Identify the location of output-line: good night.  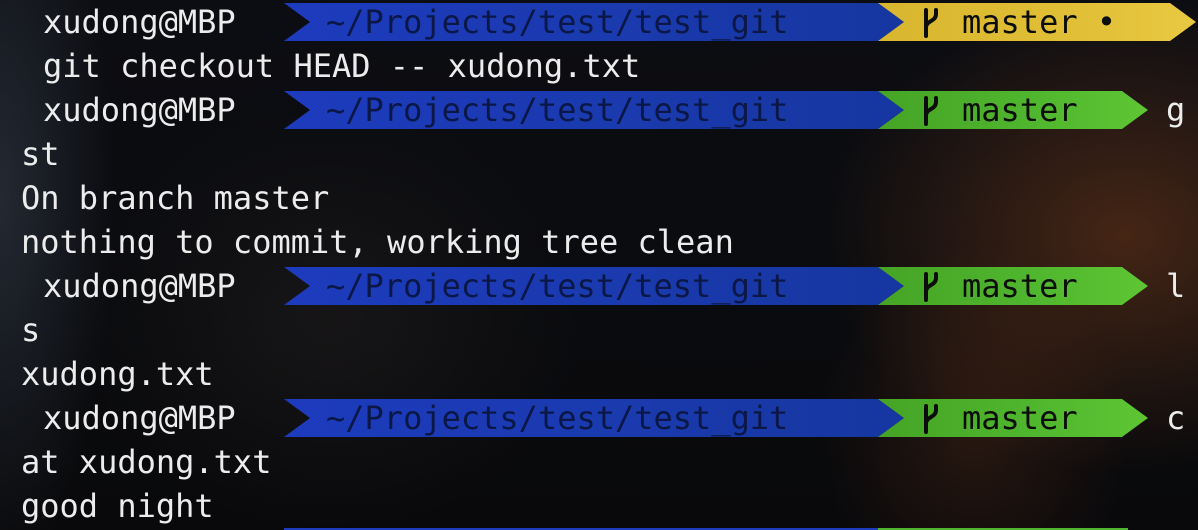
(599, 506).